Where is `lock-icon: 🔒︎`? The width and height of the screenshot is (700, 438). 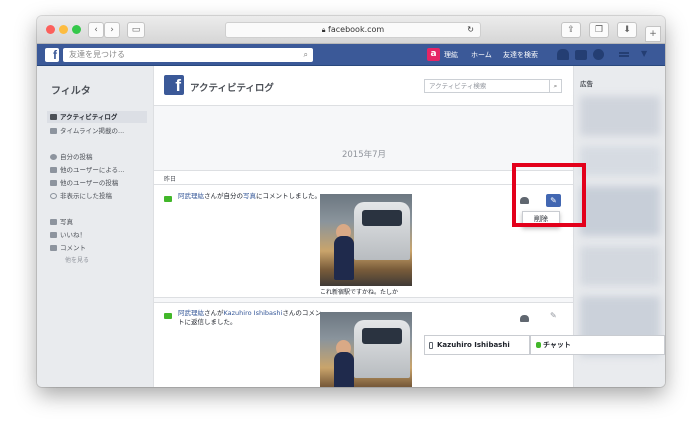
lock-icon: 🔒︎ is located at coordinates (323, 30).